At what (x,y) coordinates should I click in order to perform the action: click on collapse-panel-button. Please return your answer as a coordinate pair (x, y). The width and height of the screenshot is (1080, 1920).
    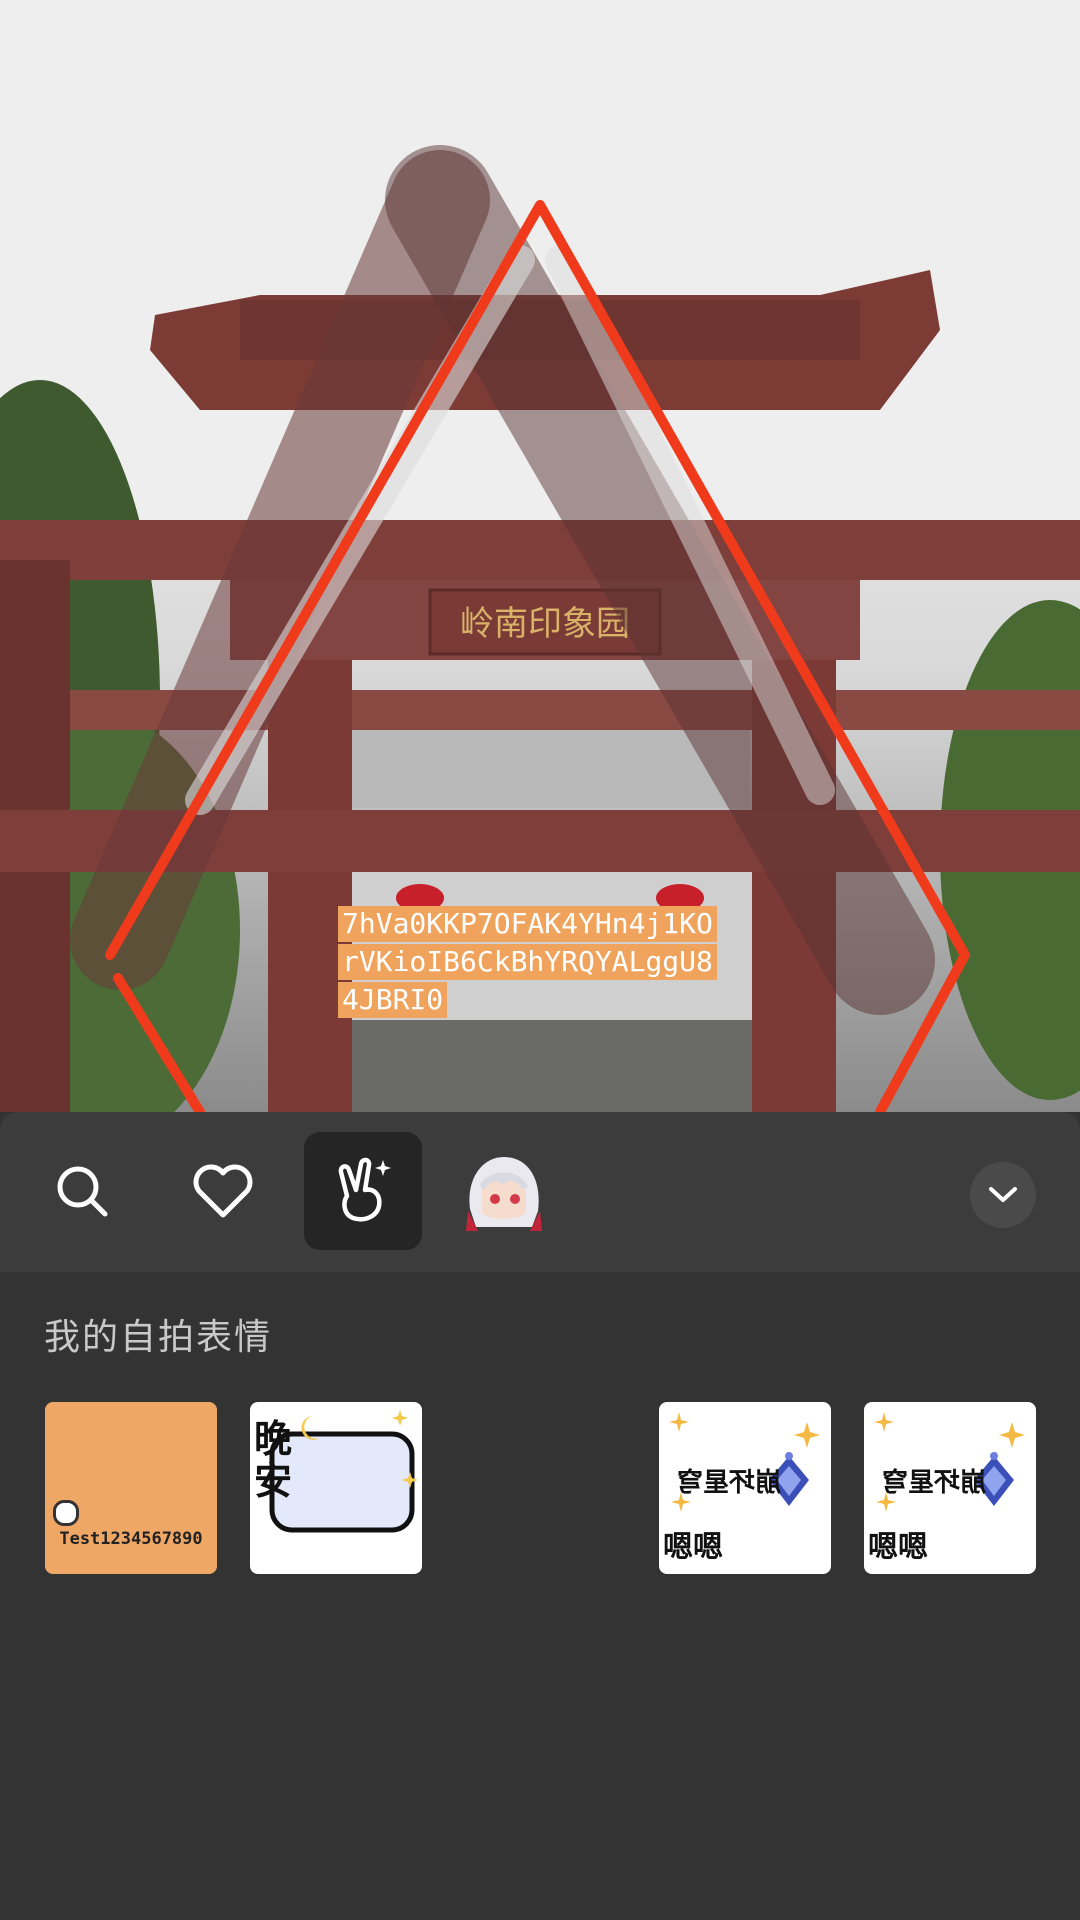
    Looking at the image, I should click on (1003, 1195).